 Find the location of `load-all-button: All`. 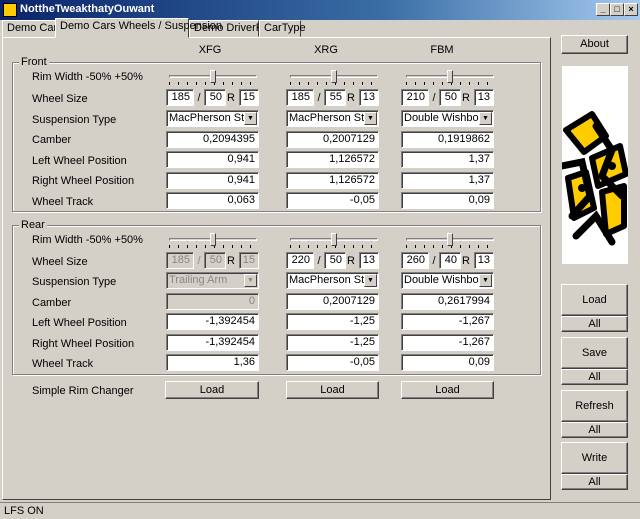

load-all-button: All is located at coordinates (594, 324).